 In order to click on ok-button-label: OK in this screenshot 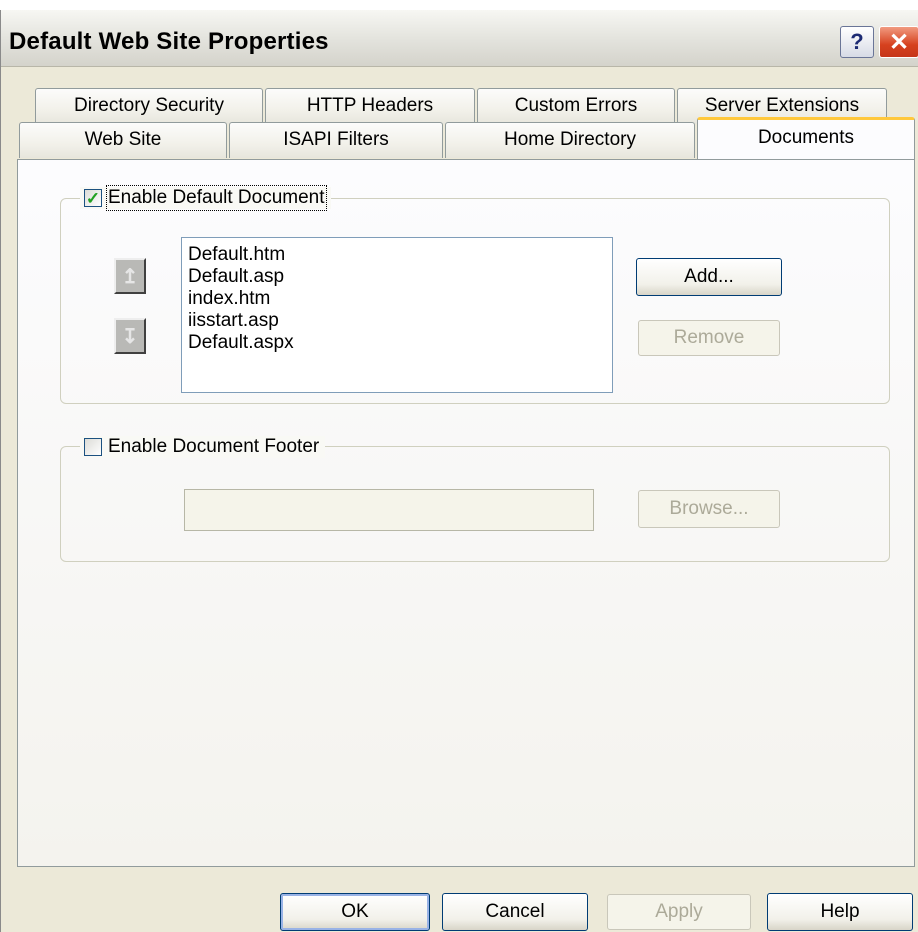, I will do `click(355, 911)`.